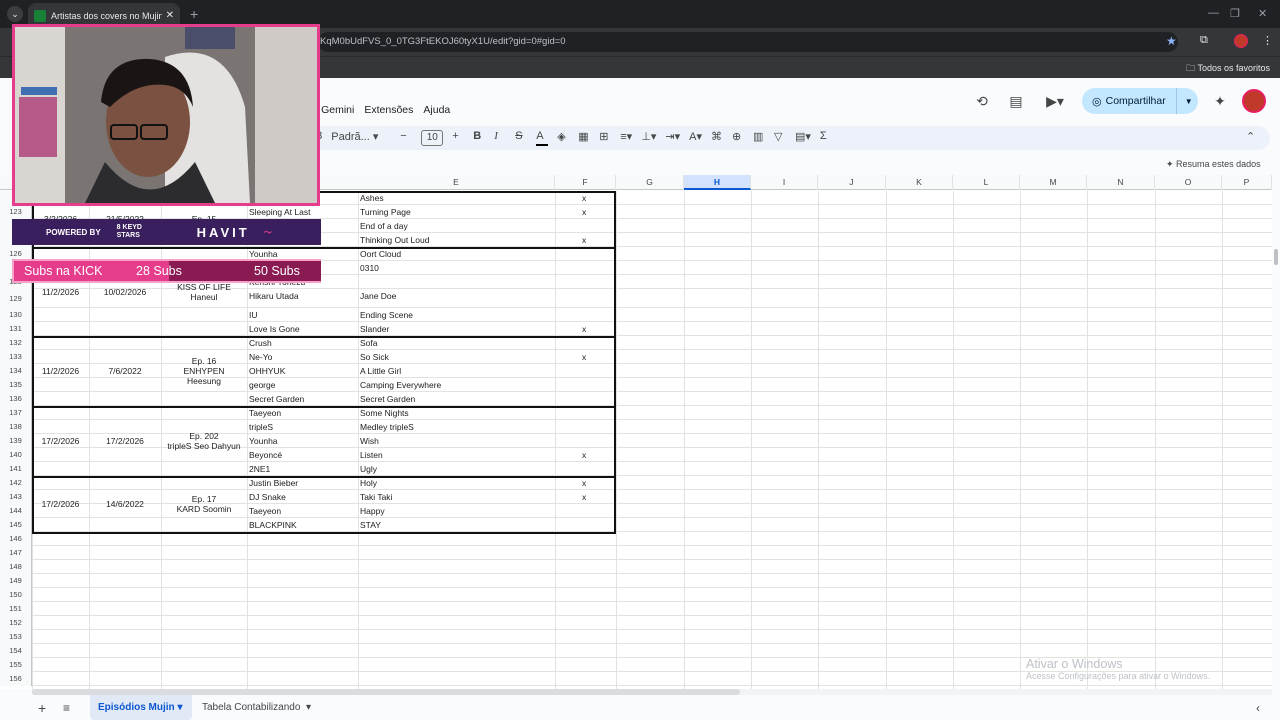 This screenshot has height=720, width=1280. Describe the element at coordinates (267, 371) in the screenshot. I see `artist-cell: OHHYUK` at that location.